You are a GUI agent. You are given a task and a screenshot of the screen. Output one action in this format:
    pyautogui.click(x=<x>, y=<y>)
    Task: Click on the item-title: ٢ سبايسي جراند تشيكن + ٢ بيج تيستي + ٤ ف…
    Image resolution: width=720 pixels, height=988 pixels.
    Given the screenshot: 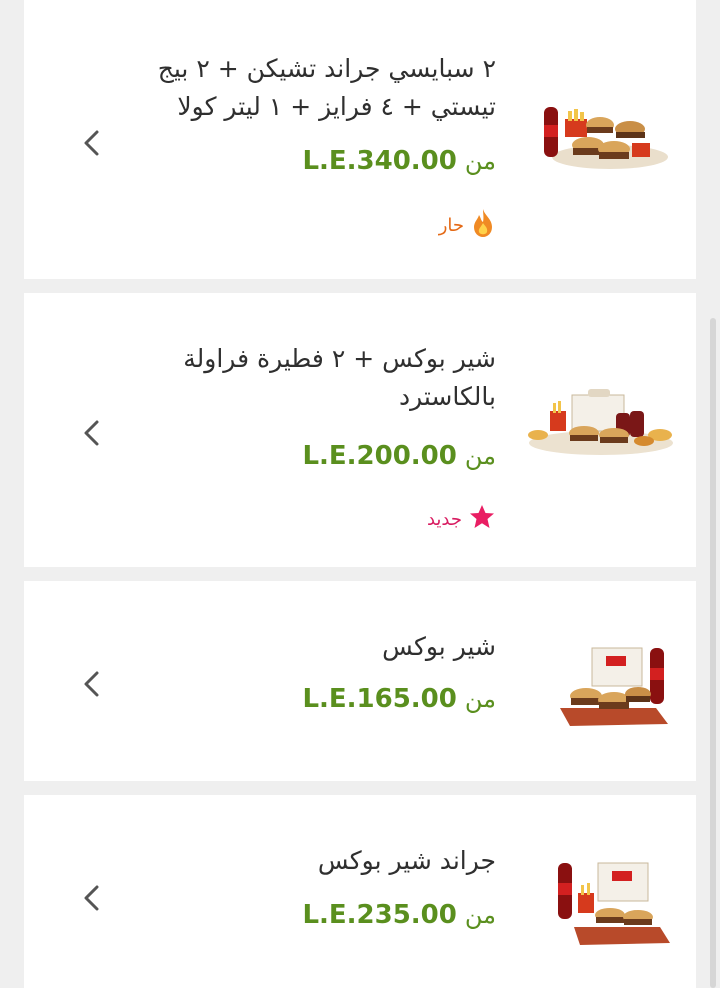 What is the action you would take?
    pyautogui.click(x=326, y=87)
    